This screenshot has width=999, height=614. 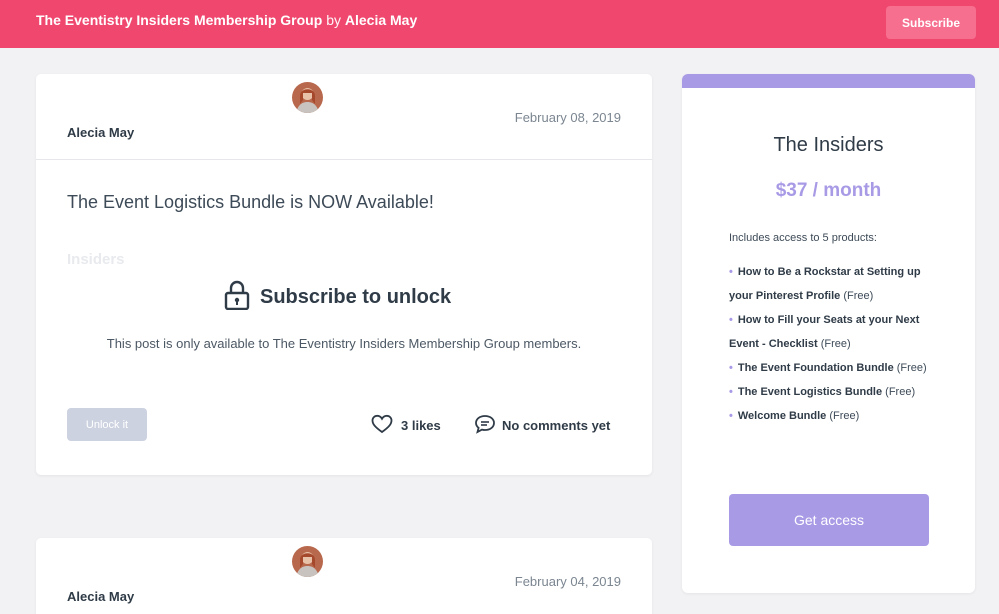 What do you see at coordinates (828, 190) in the screenshot?
I see `plan-price: $37 / month` at bounding box center [828, 190].